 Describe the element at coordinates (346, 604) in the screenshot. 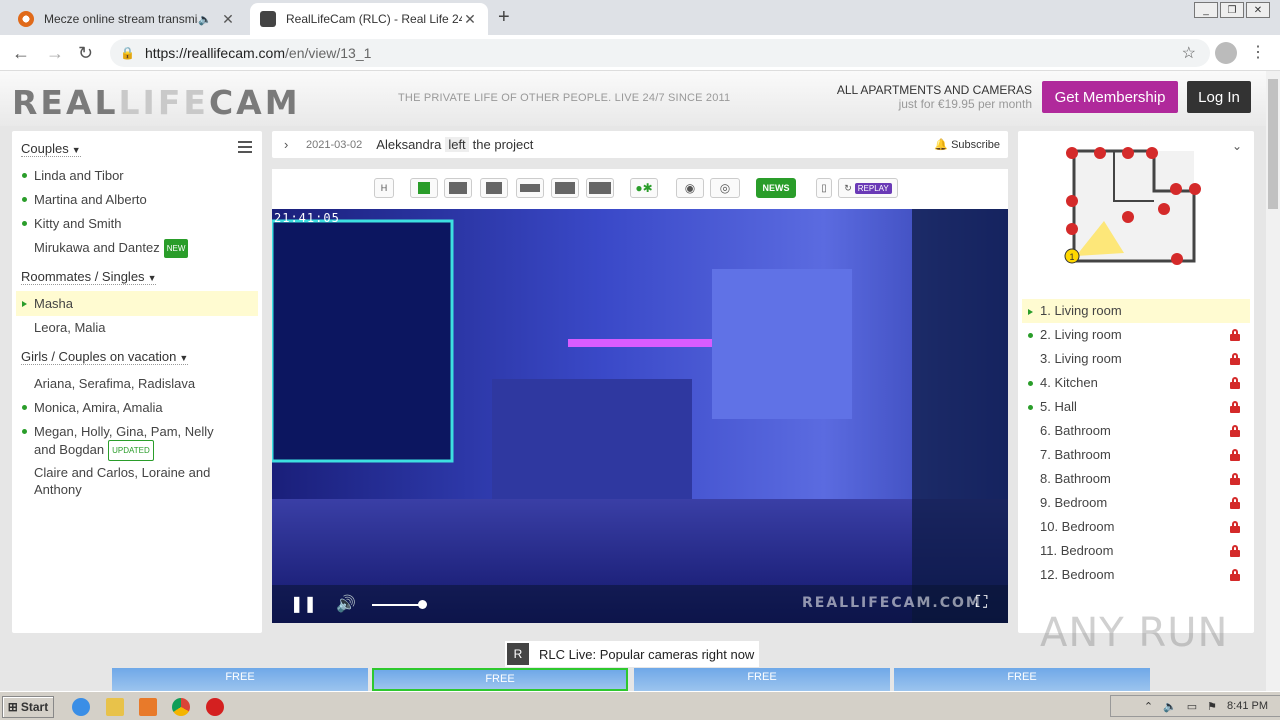

I see `volume-icon: 🔊` at that location.